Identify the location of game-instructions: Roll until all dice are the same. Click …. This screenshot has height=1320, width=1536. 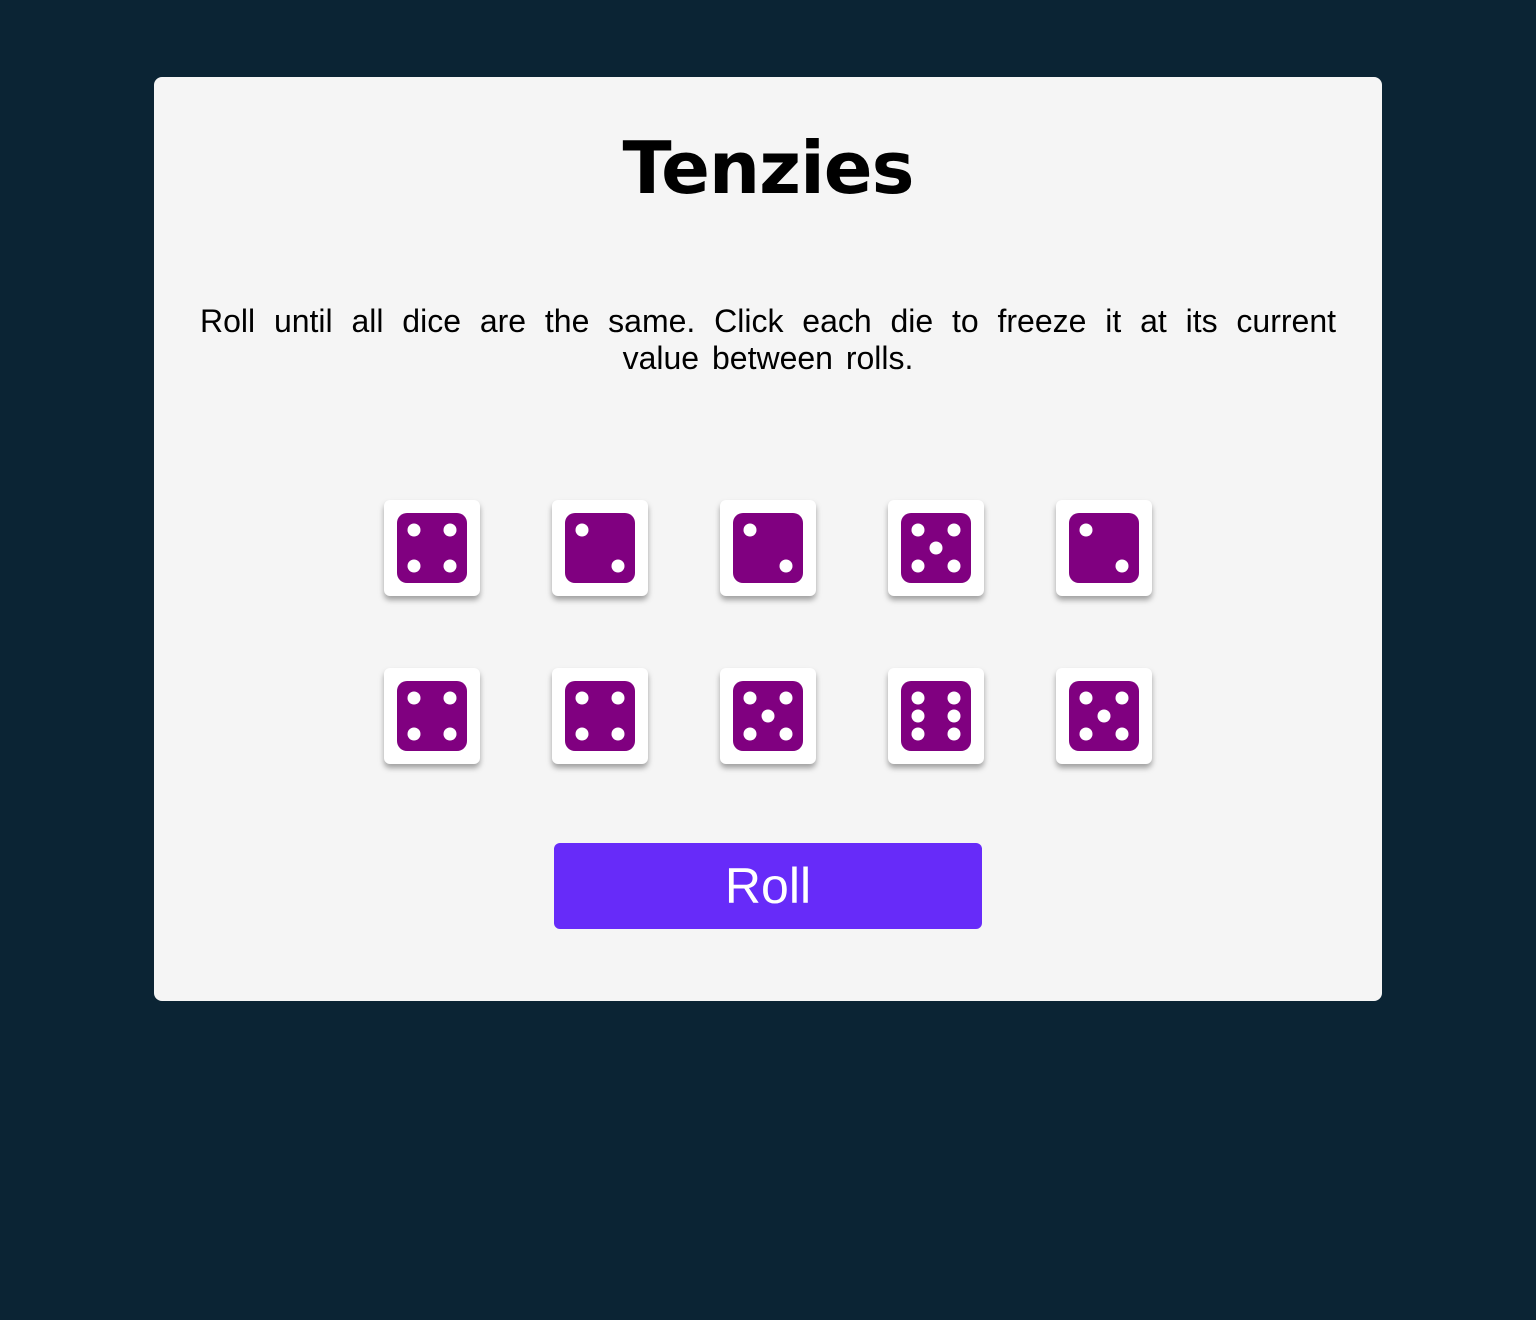
(768, 339).